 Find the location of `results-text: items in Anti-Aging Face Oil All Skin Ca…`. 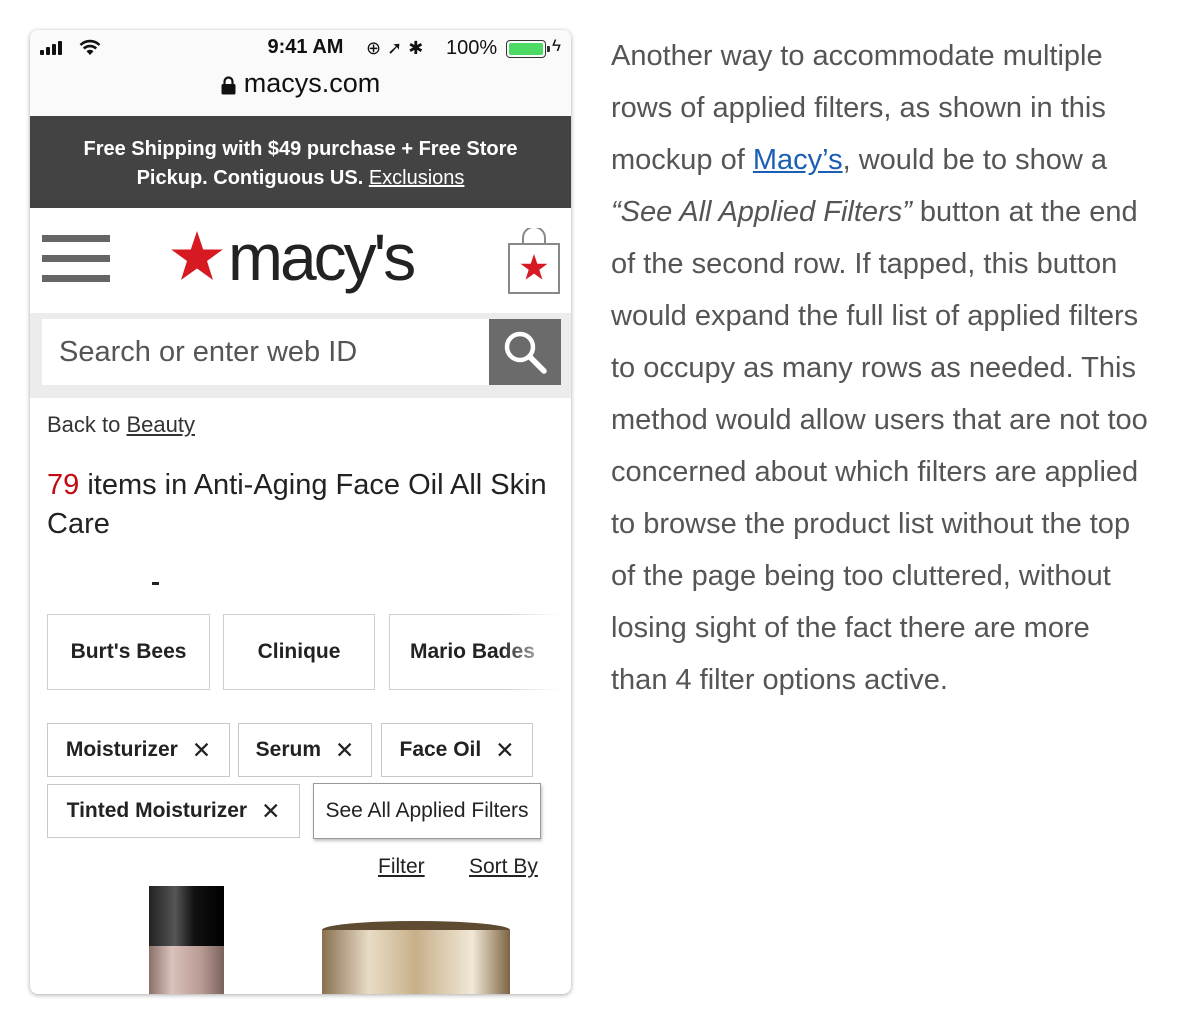

results-text: items in Anti-Aging Face Oil All Skin Ca… is located at coordinates (297, 504).